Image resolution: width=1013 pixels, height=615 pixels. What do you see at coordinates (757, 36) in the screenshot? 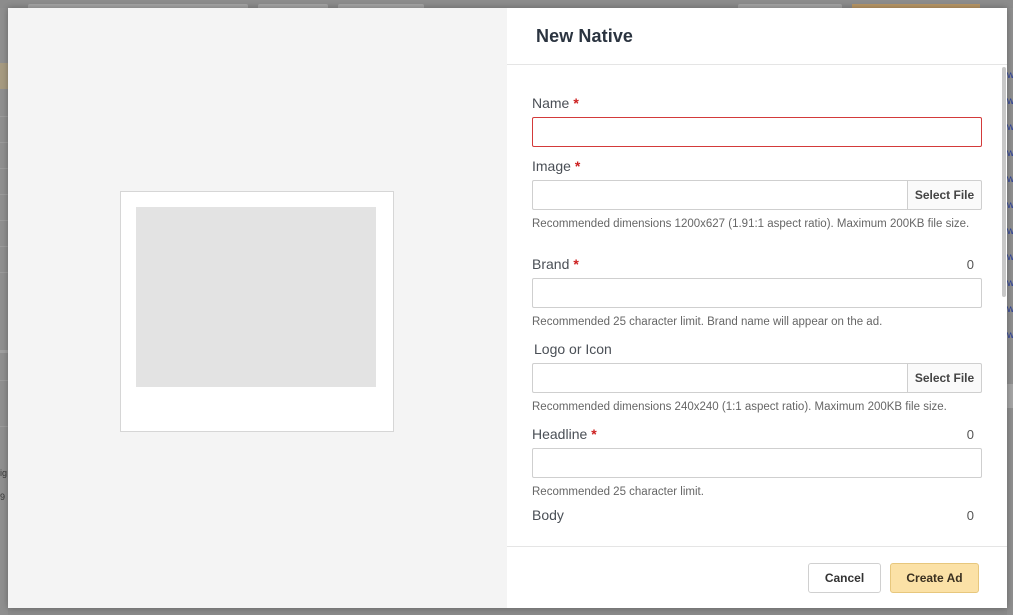
I see `modal-header: New Native` at bounding box center [757, 36].